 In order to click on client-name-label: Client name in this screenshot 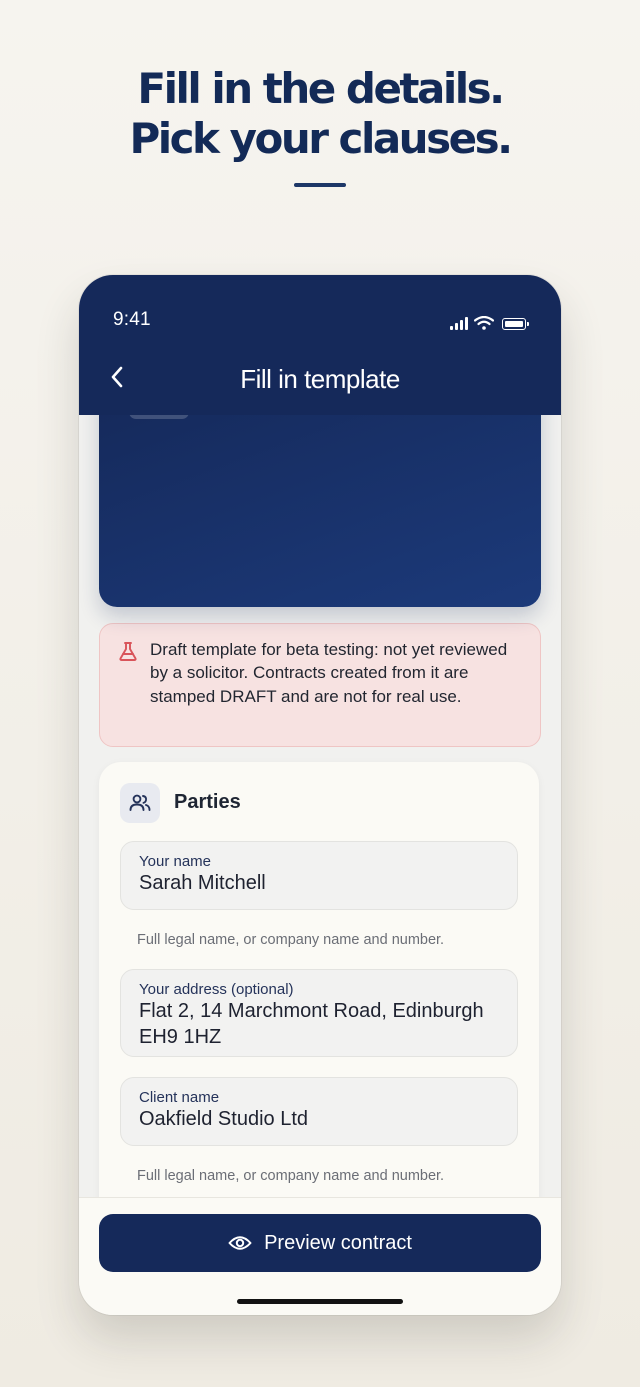, I will do `click(179, 1097)`.